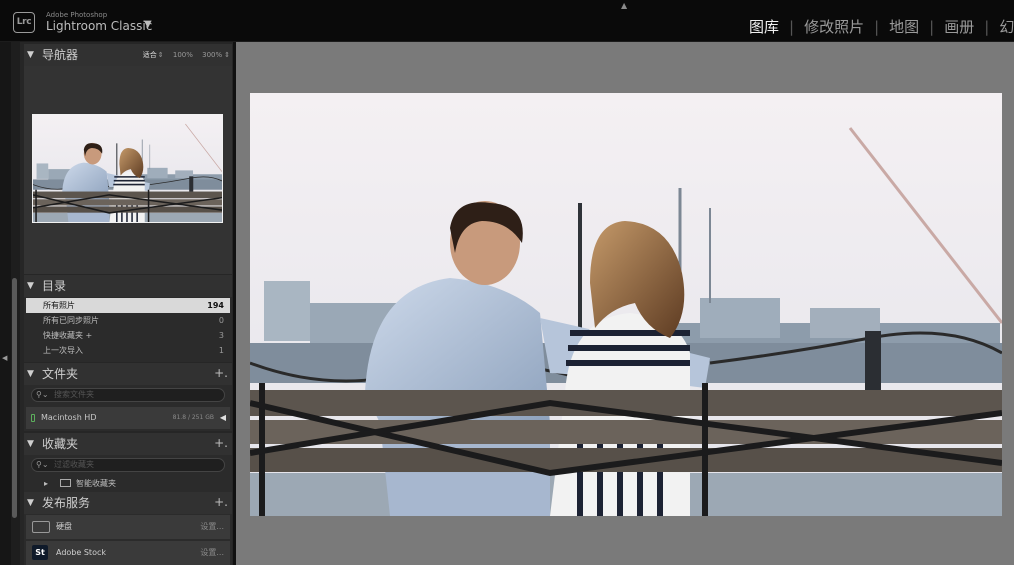 This screenshot has width=1014, height=565. Describe the element at coordinates (212, 55) in the screenshot. I see `zoom-300-option: 300%` at that location.